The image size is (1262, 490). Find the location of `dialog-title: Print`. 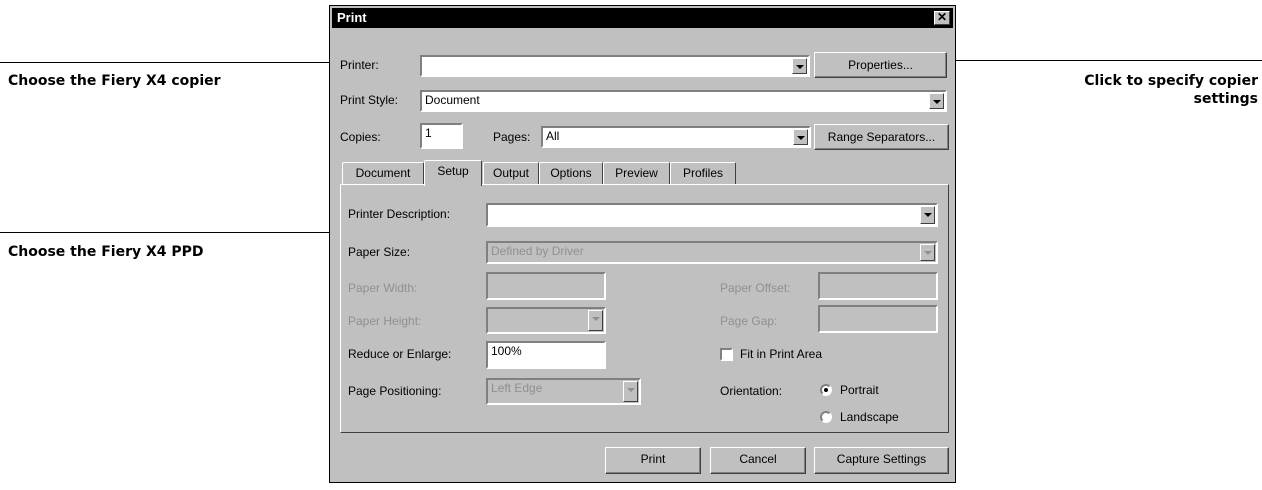

dialog-title: Print is located at coordinates (352, 17).